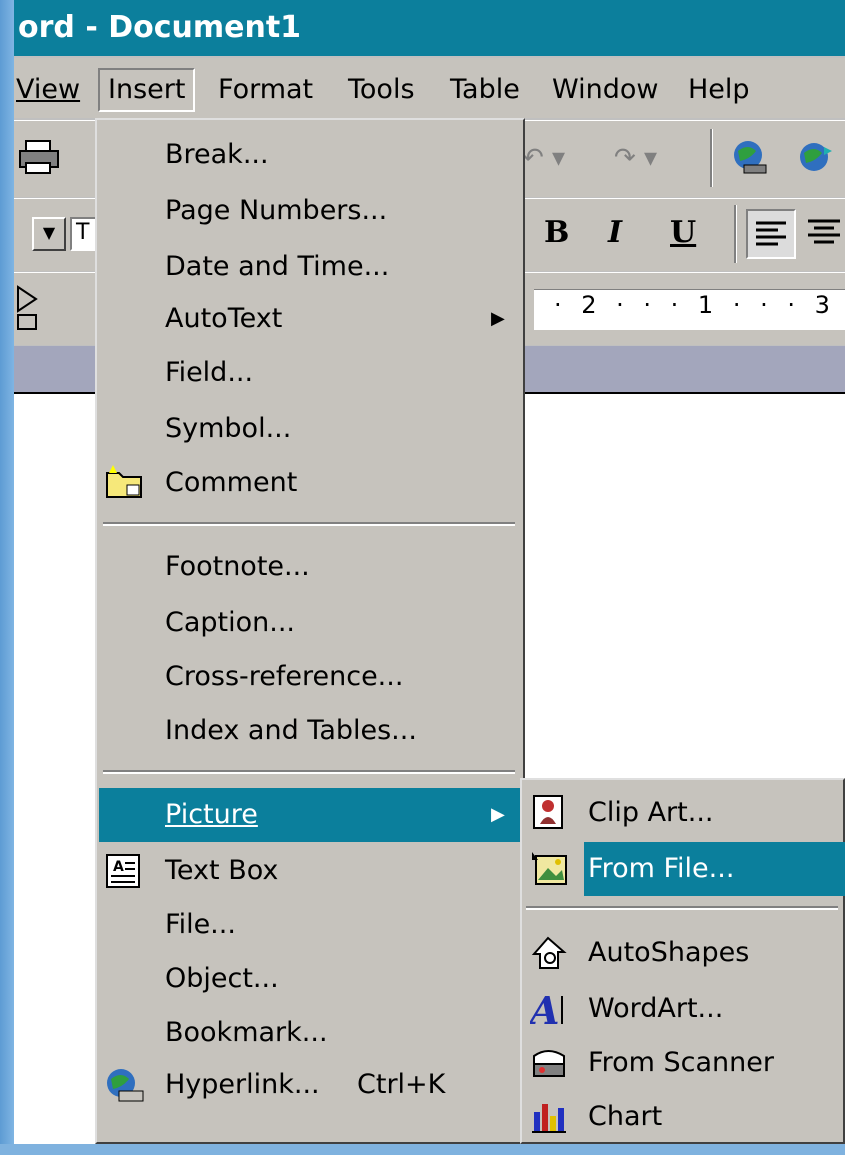 This screenshot has width=845, height=1155. What do you see at coordinates (750, 161) in the screenshot?
I see `web-toolbar-icon` at bounding box center [750, 161].